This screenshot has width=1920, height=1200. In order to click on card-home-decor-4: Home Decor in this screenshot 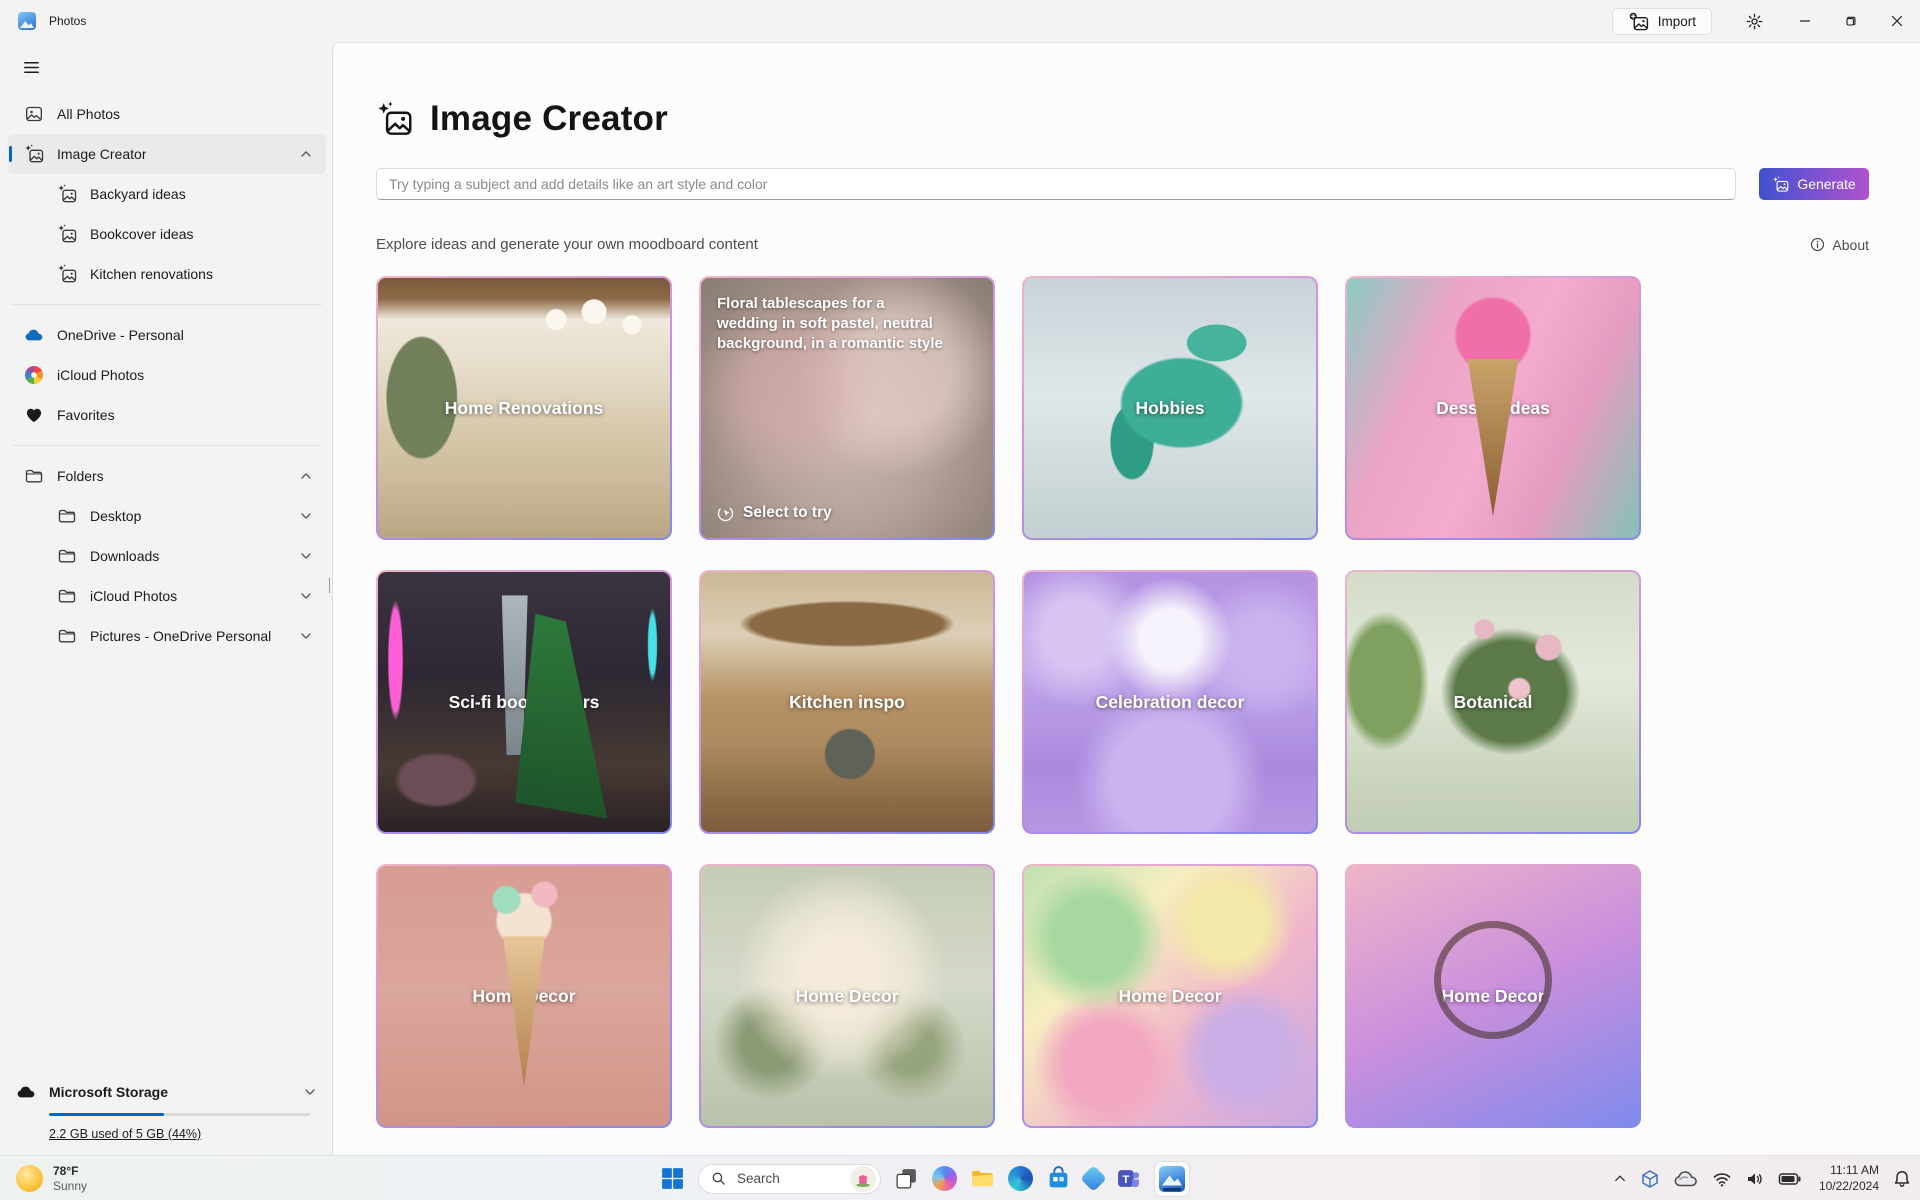, I will do `click(1493, 996)`.